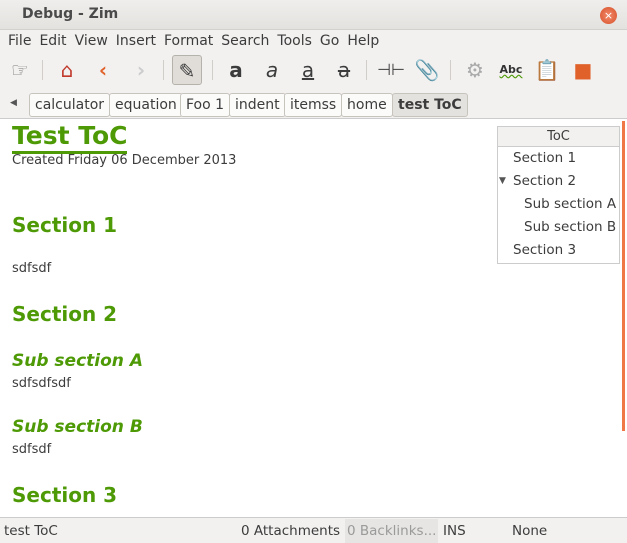  What do you see at coordinates (236, 70) in the screenshot?
I see `bold-icon: a` at bounding box center [236, 70].